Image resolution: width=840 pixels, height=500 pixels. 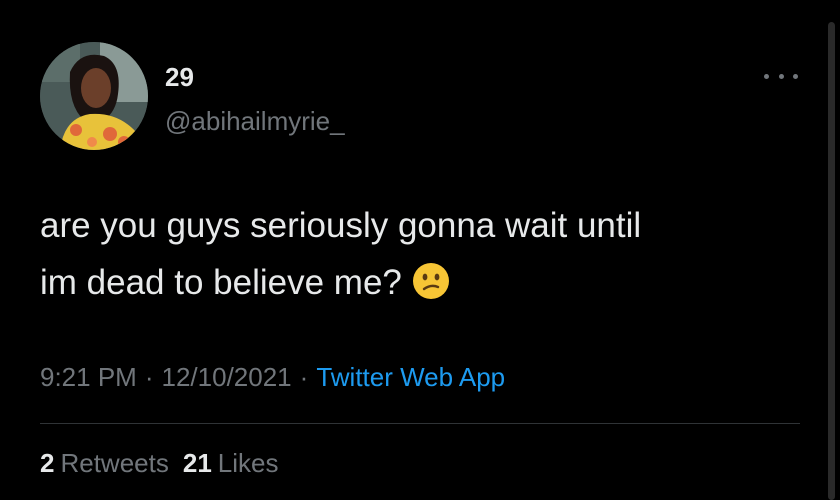 I want to click on tweet-time: 9:21 PM, so click(x=88, y=377).